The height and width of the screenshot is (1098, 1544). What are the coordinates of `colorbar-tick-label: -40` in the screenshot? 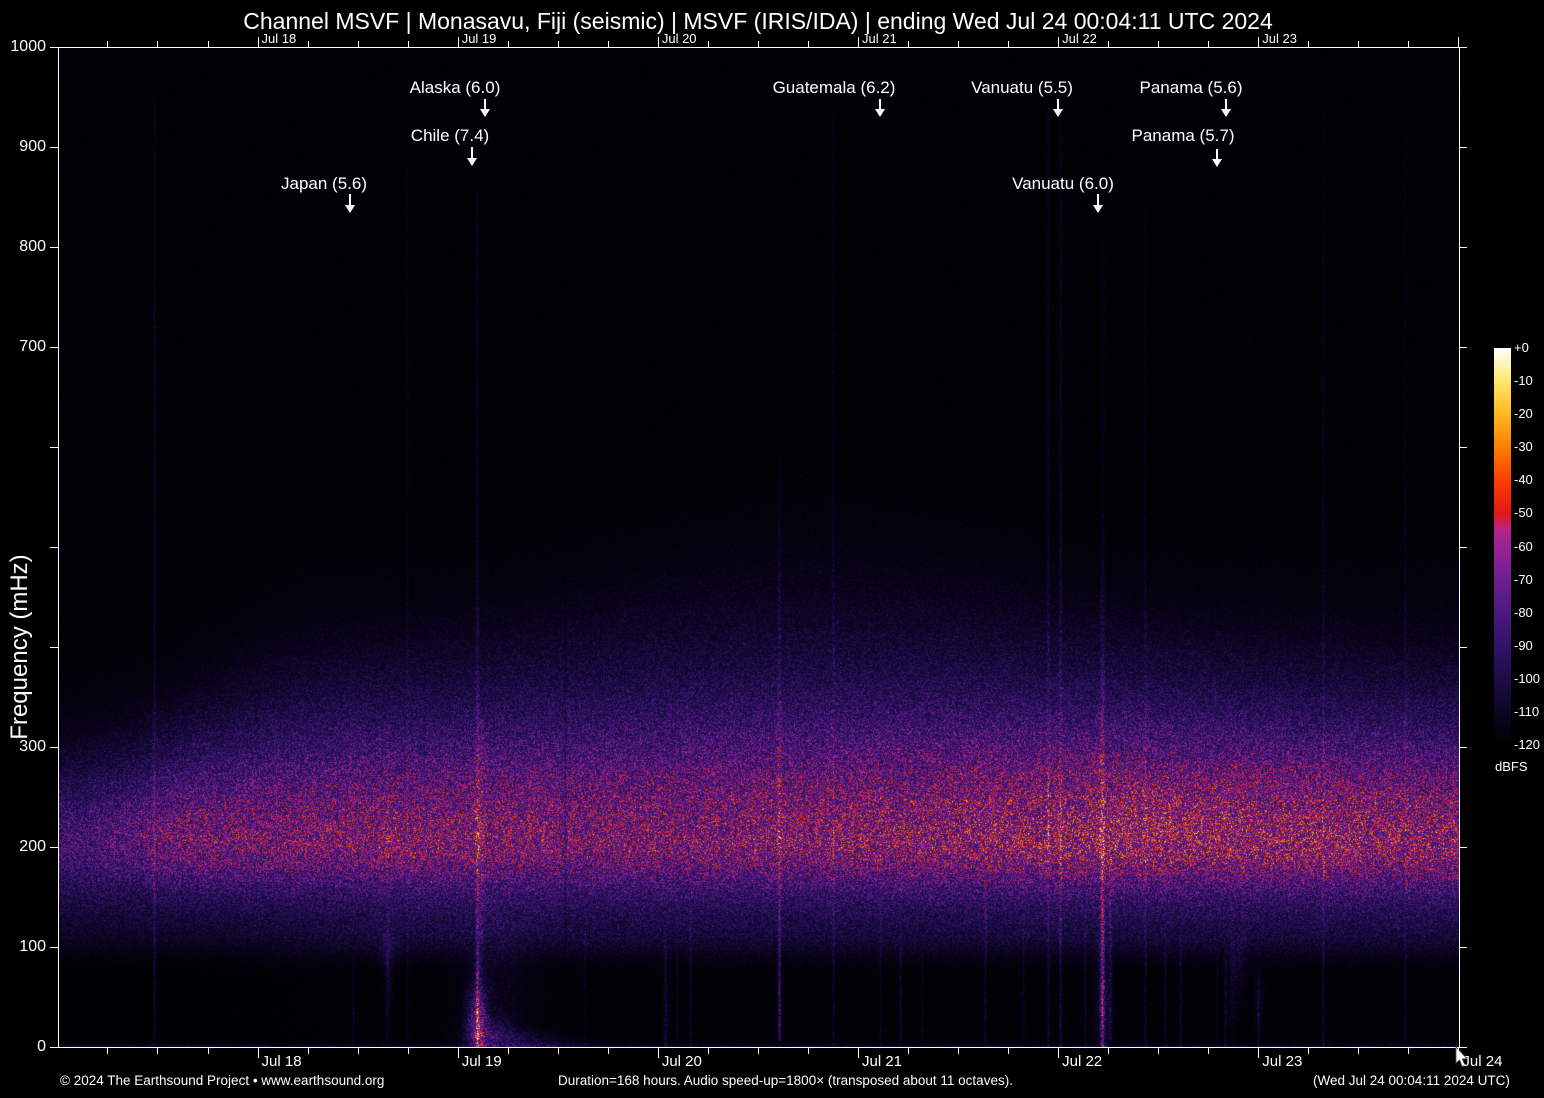 It's located at (1523, 480).